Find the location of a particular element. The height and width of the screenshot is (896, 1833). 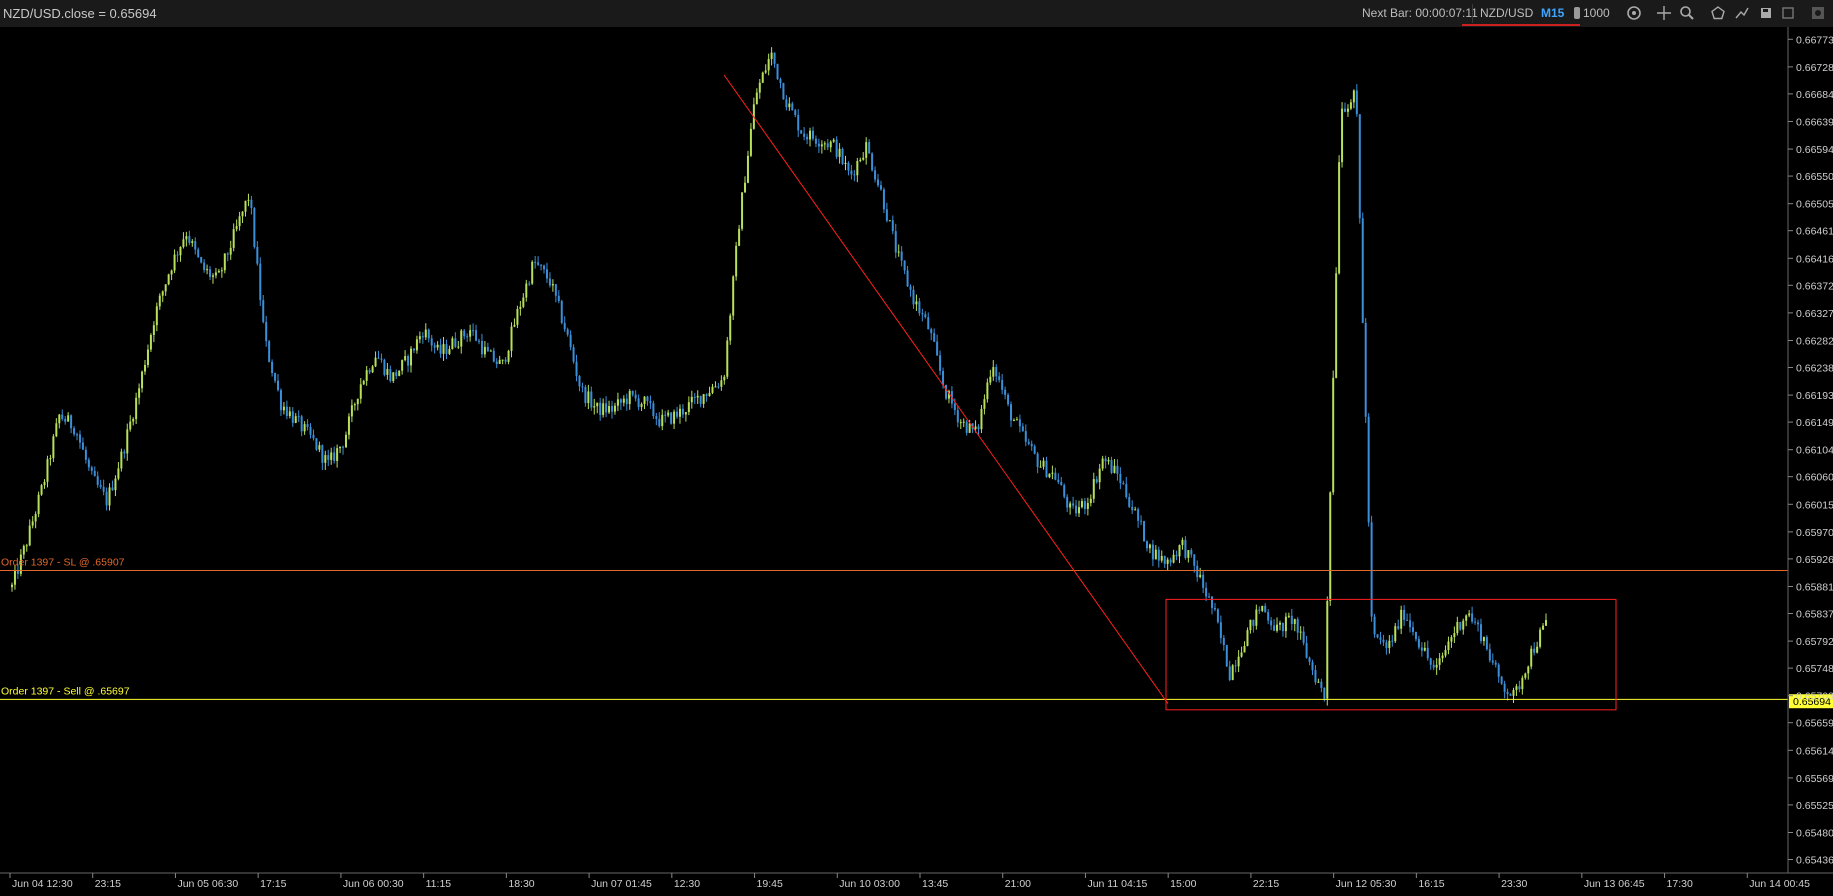

save-icon is located at coordinates (1766, 13).